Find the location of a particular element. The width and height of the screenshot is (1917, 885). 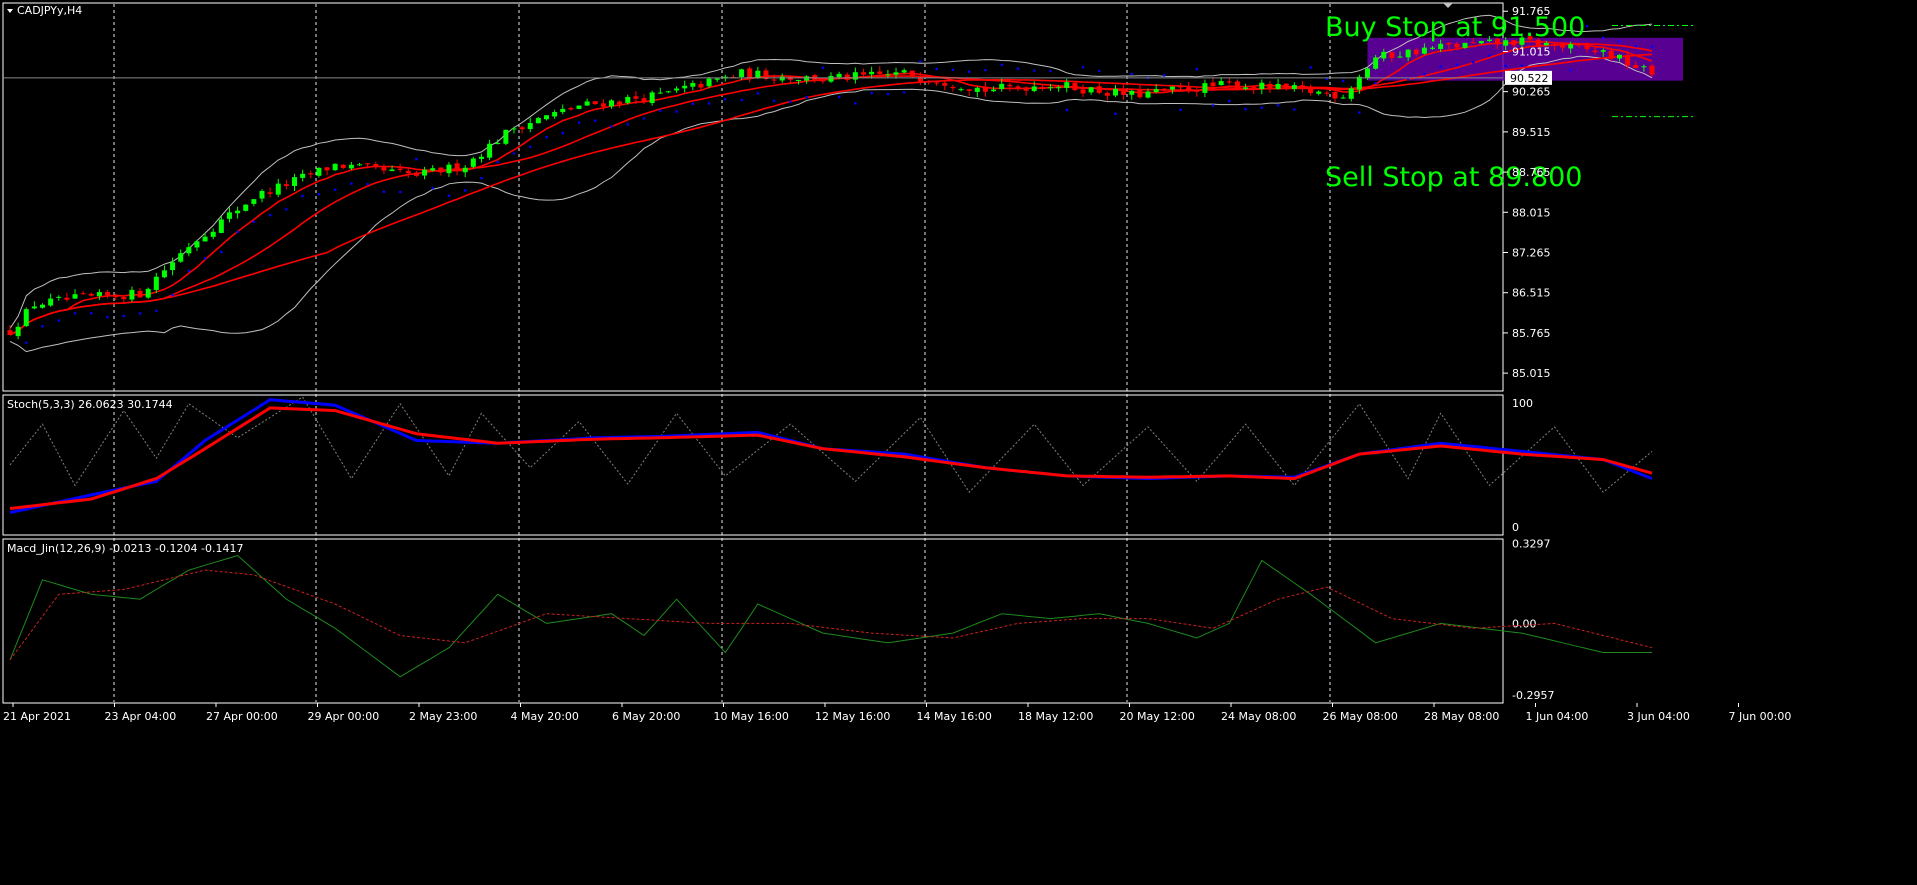

current-price-label: 90.522 is located at coordinates (1529, 78).